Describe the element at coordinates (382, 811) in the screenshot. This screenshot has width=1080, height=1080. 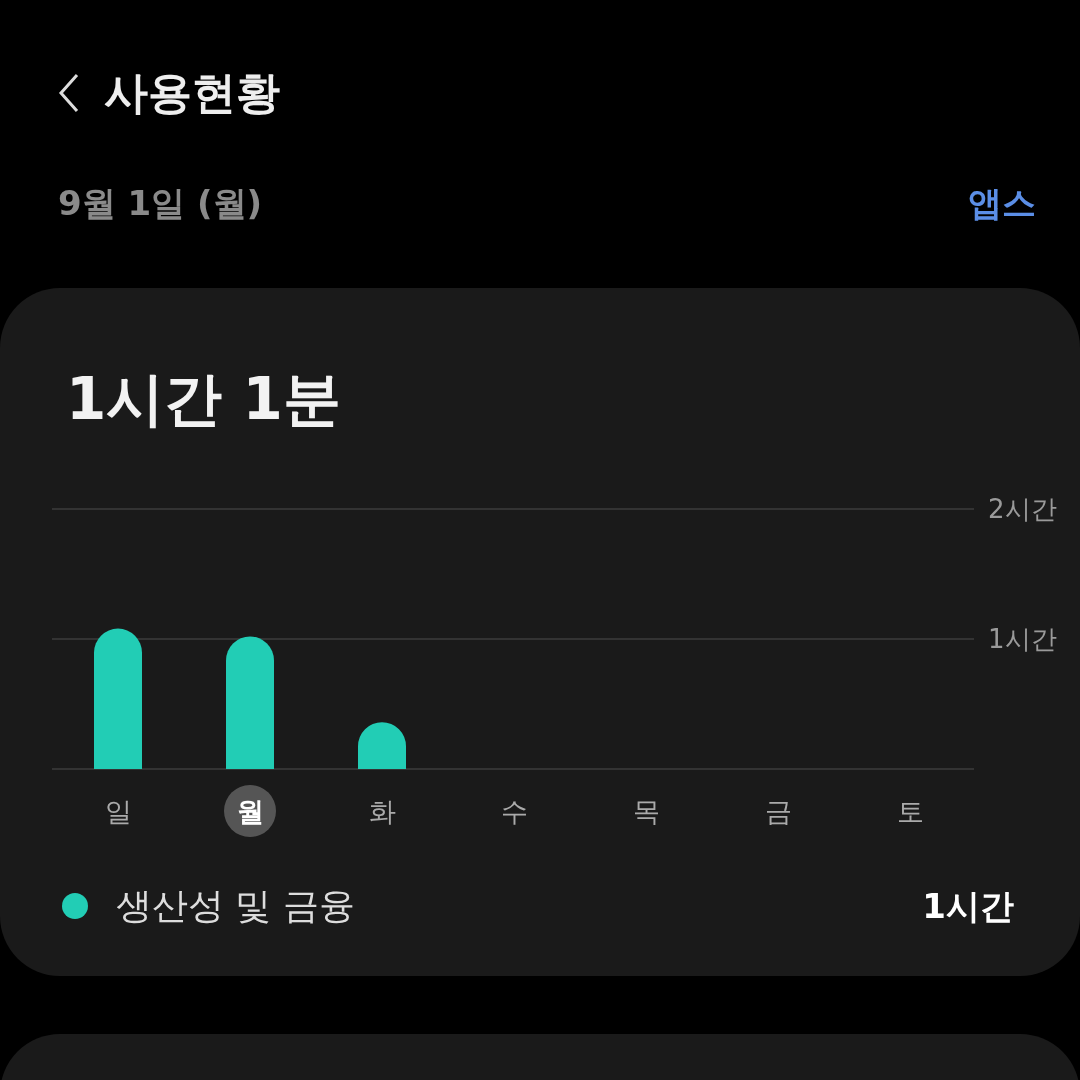
I see `day-label: 화` at that location.